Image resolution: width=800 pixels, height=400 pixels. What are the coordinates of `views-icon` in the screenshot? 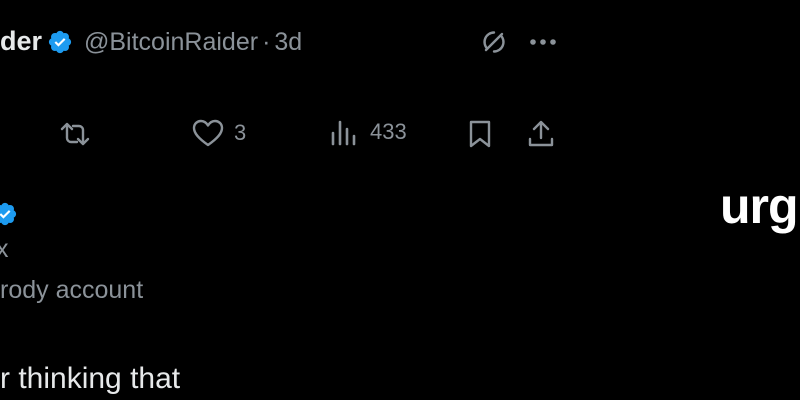 It's located at (343, 133).